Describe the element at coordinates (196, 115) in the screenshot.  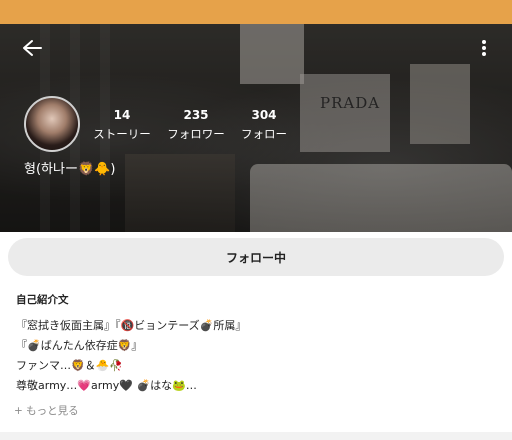
I see `stat-followers-count: 235` at that location.